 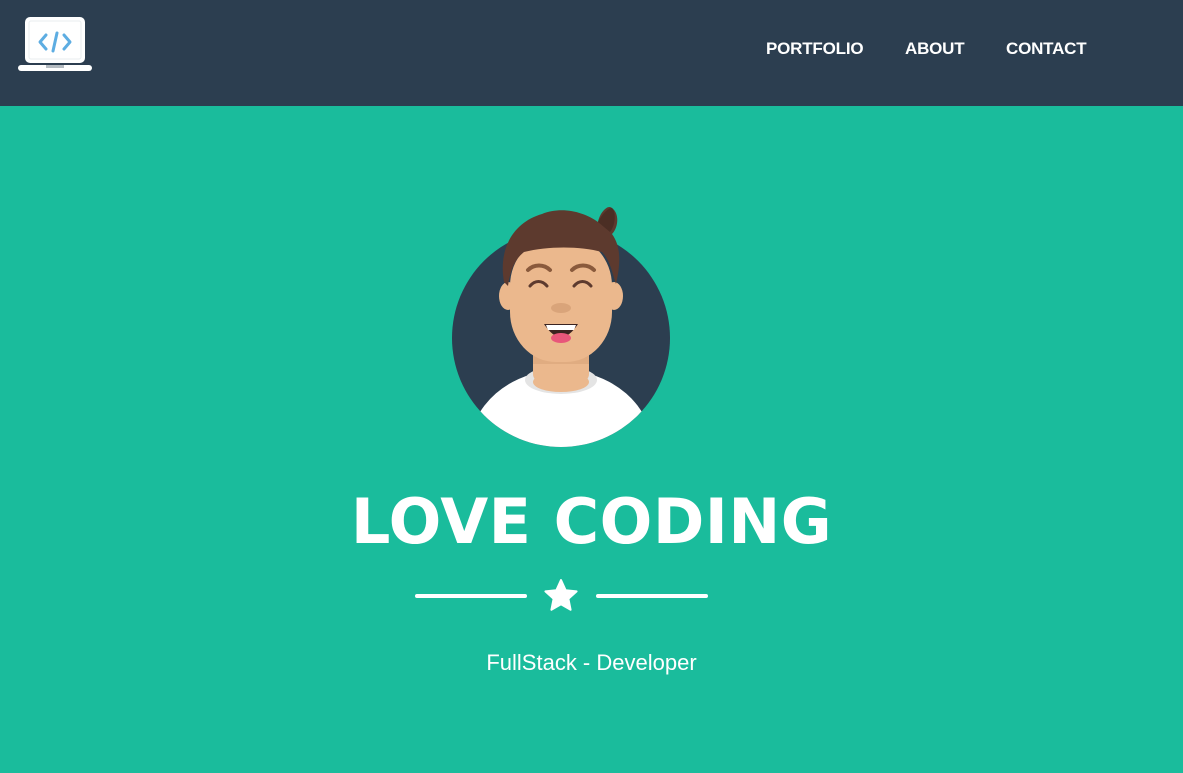 What do you see at coordinates (562, 324) in the screenshot?
I see `developer-avatar-icon` at bounding box center [562, 324].